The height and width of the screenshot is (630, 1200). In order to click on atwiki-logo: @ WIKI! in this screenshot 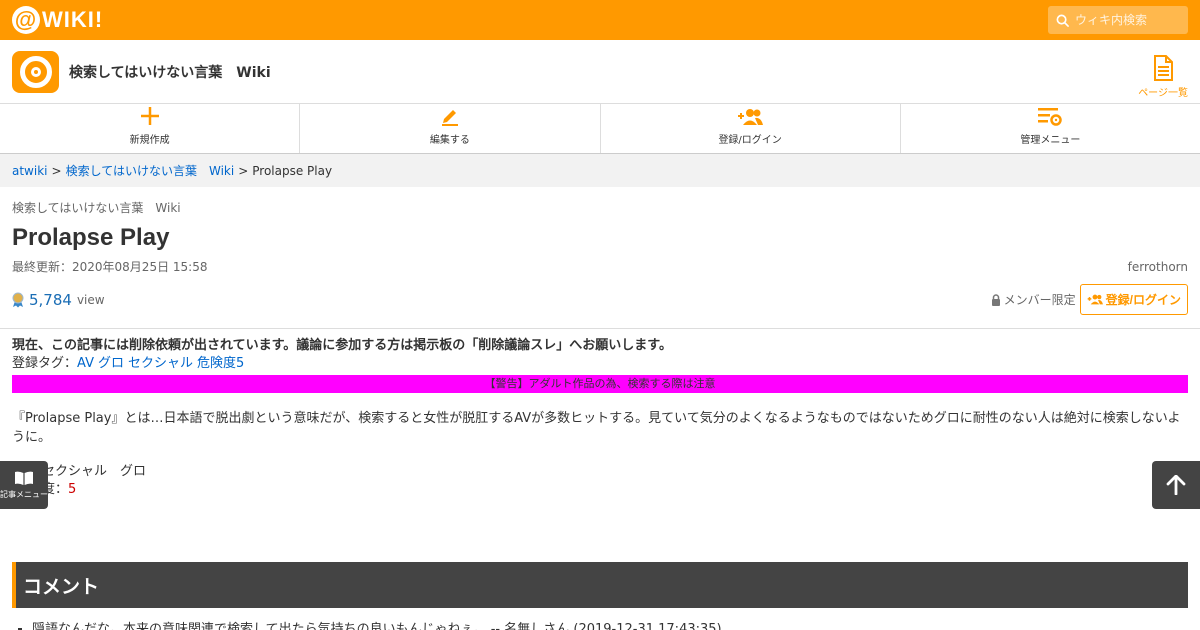, I will do `click(57, 20)`.